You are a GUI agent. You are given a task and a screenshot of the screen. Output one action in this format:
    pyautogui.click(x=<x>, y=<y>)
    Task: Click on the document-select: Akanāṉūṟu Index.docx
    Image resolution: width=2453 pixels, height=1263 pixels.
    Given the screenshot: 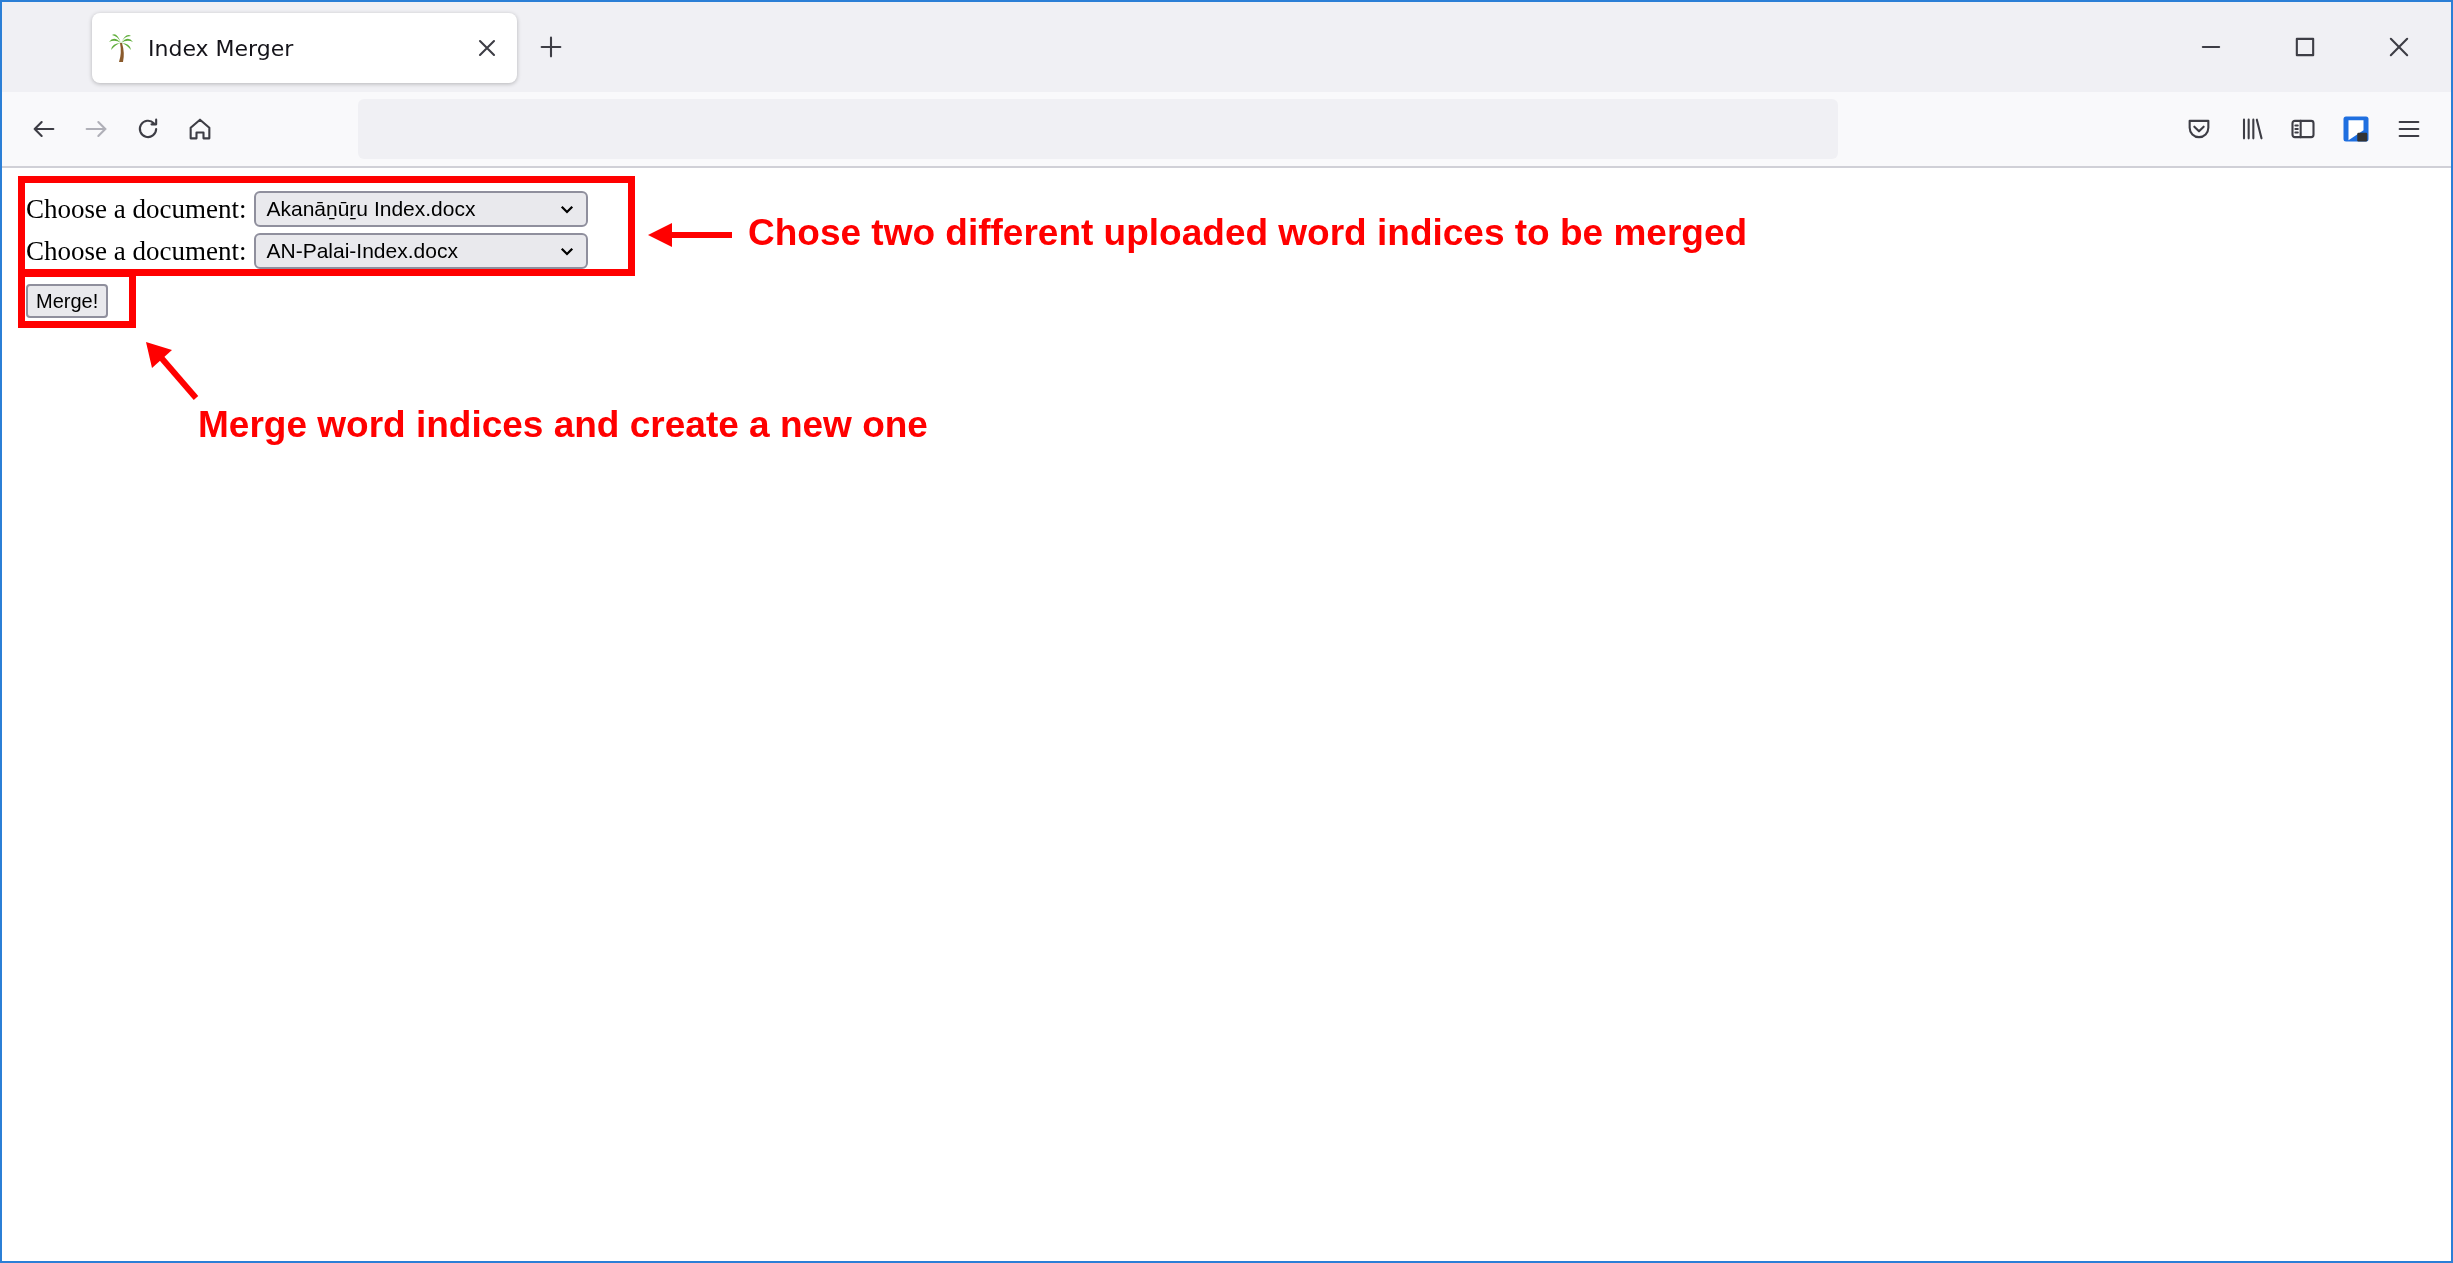 What is the action you would take?
    pyautogui.click(x=421, y=209)
    